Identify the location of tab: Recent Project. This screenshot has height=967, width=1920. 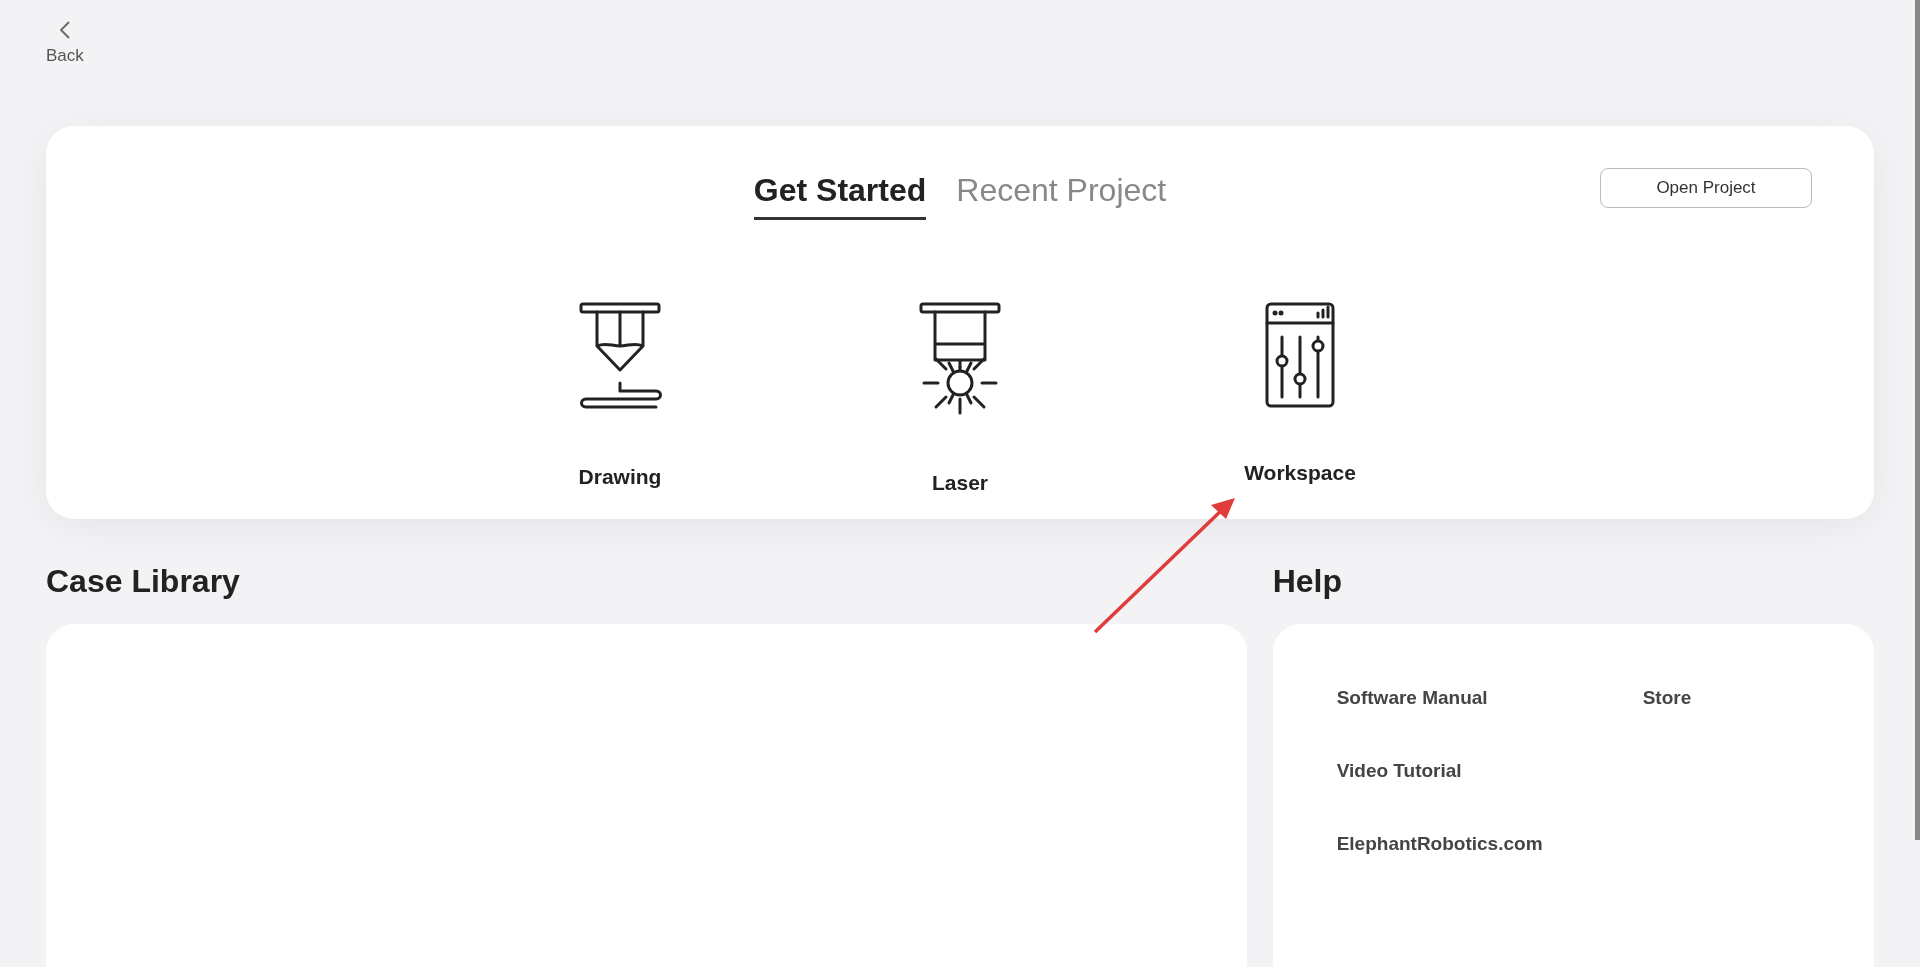
(1061, 196).